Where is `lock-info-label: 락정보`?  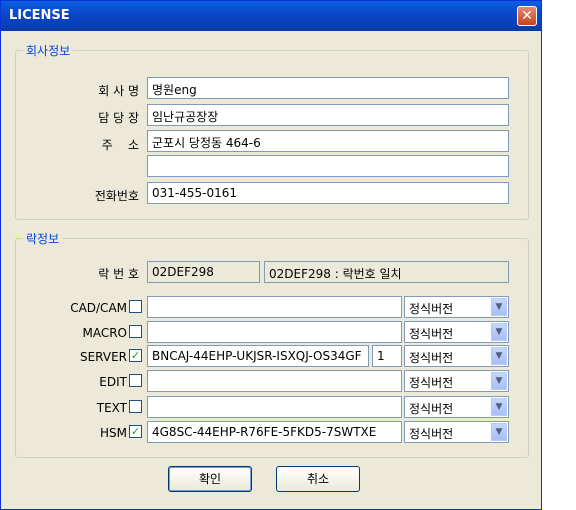 lock-info-label: 락정보 is located at coordinates (43, 238).